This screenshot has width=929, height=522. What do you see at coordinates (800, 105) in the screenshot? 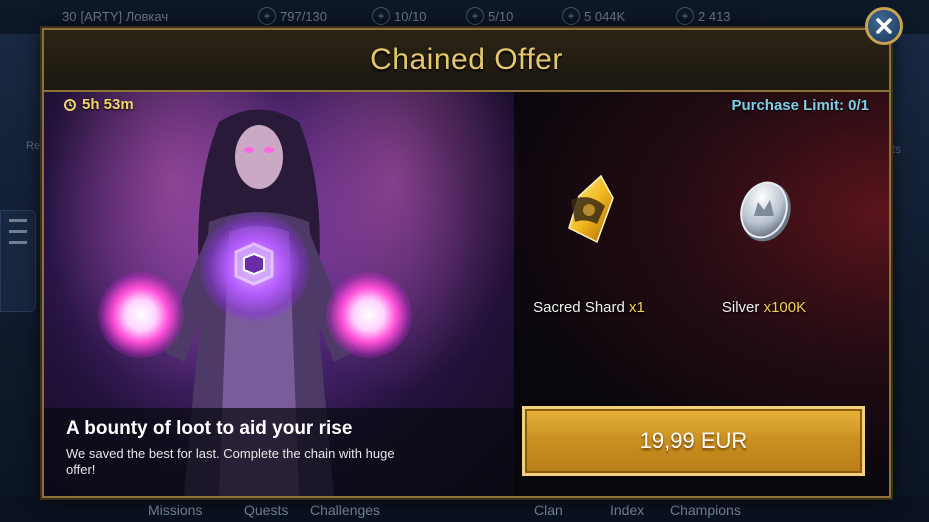
I see `purchase-limit: Purchase Limit: 0/1` at bounding box center [800, 105].